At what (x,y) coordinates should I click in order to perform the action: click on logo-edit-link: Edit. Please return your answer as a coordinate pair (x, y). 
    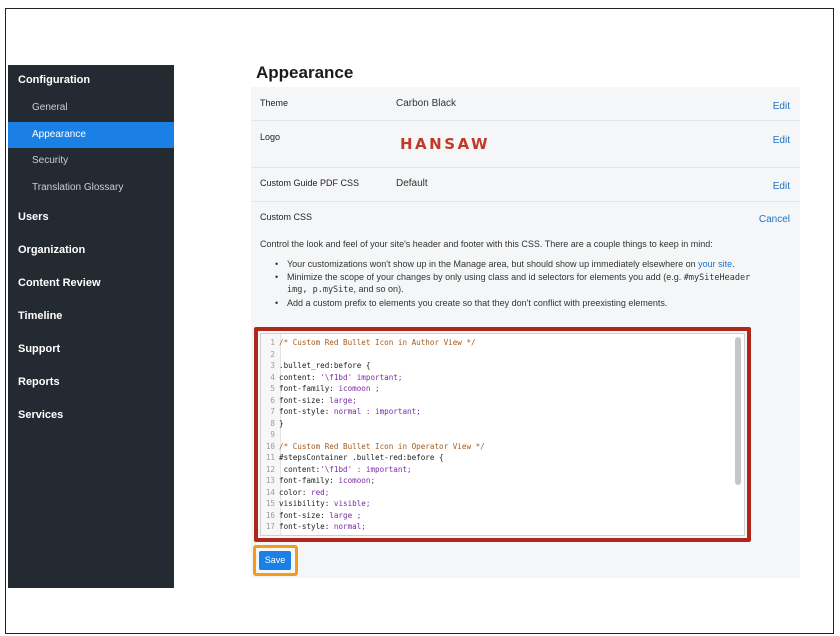
    Looking at the image, I should click on (781, 140).